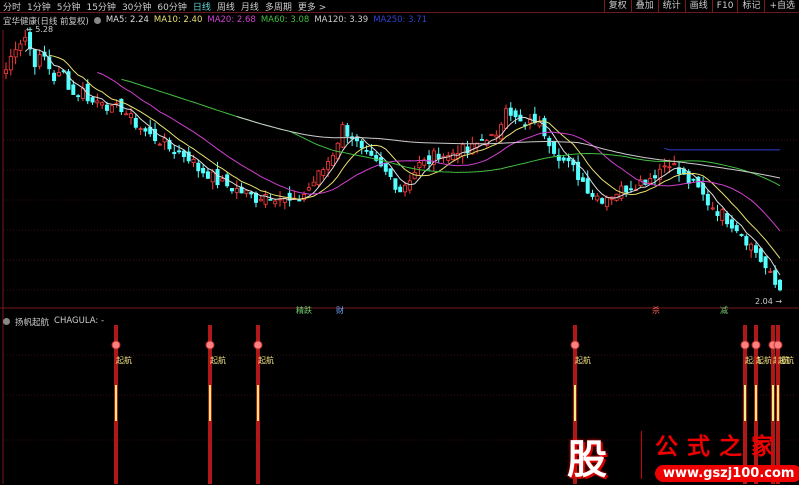 This screenshot has width=799, height=485. I want to click on stock-title: 宜华健康(日线 前复权), so click(46, 22).